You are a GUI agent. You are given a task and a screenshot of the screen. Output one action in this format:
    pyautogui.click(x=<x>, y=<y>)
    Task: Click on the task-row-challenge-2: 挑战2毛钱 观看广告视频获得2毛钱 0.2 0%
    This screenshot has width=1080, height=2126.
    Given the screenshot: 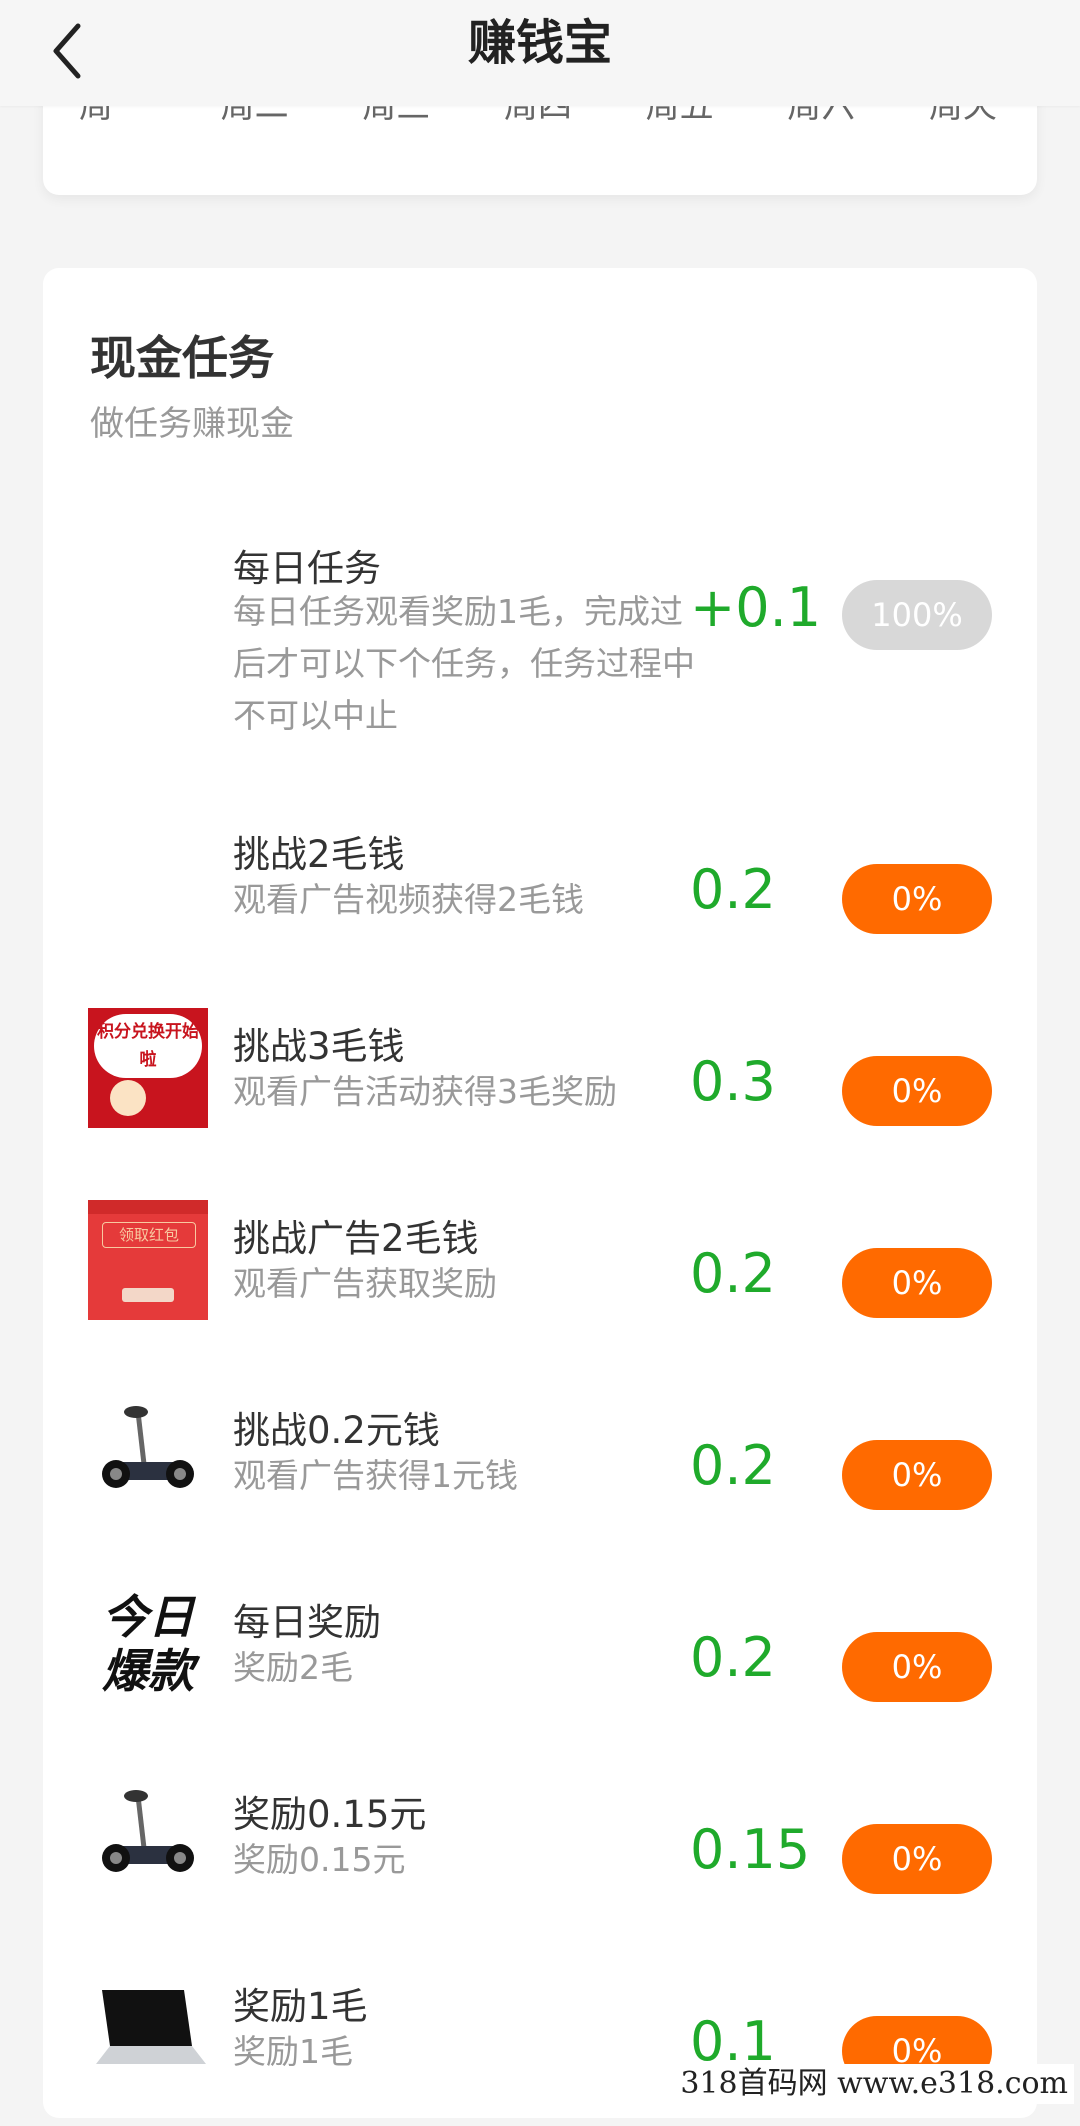 What is the action you would take?
    pyautogui.click(x=540, y=899)
    